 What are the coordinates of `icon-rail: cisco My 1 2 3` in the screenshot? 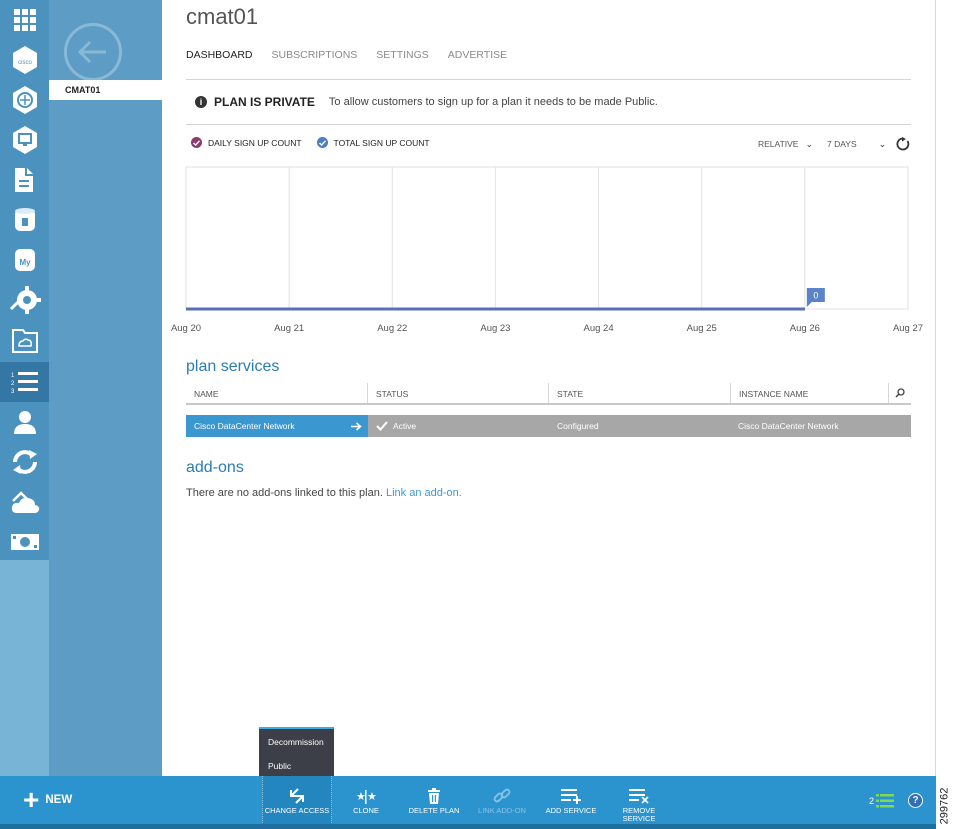 It's located at (24, 388).